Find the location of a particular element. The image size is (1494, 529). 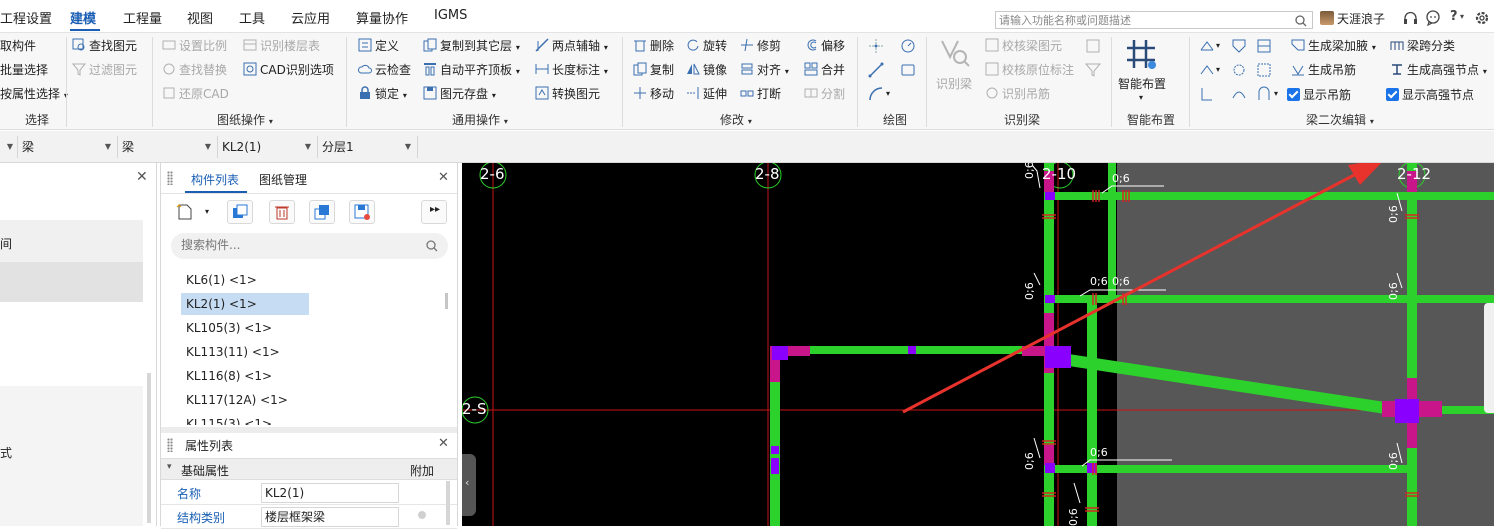

avatar is located at coordinates (1327, 18).